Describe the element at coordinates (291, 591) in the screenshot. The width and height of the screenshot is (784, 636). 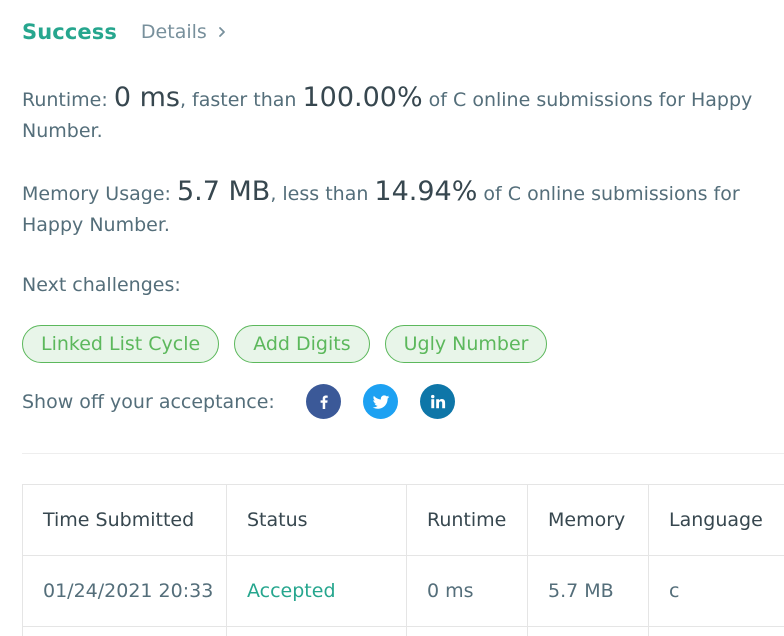
I see `status-accepted-link: Accepted` at that location.